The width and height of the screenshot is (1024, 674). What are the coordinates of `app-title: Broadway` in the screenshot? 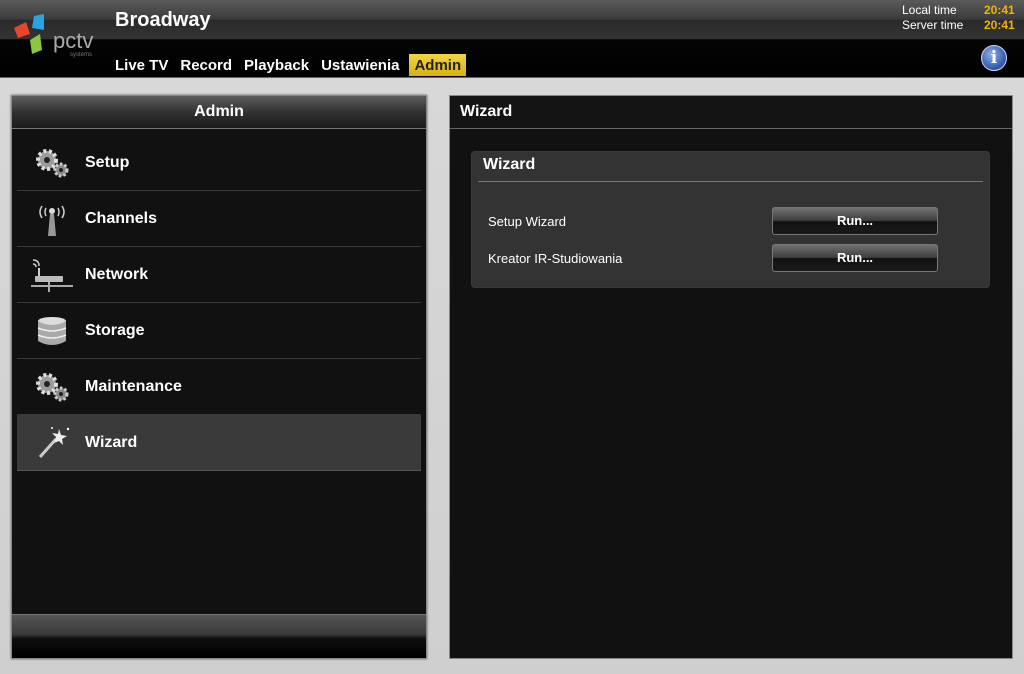 It's located at (163, 20).